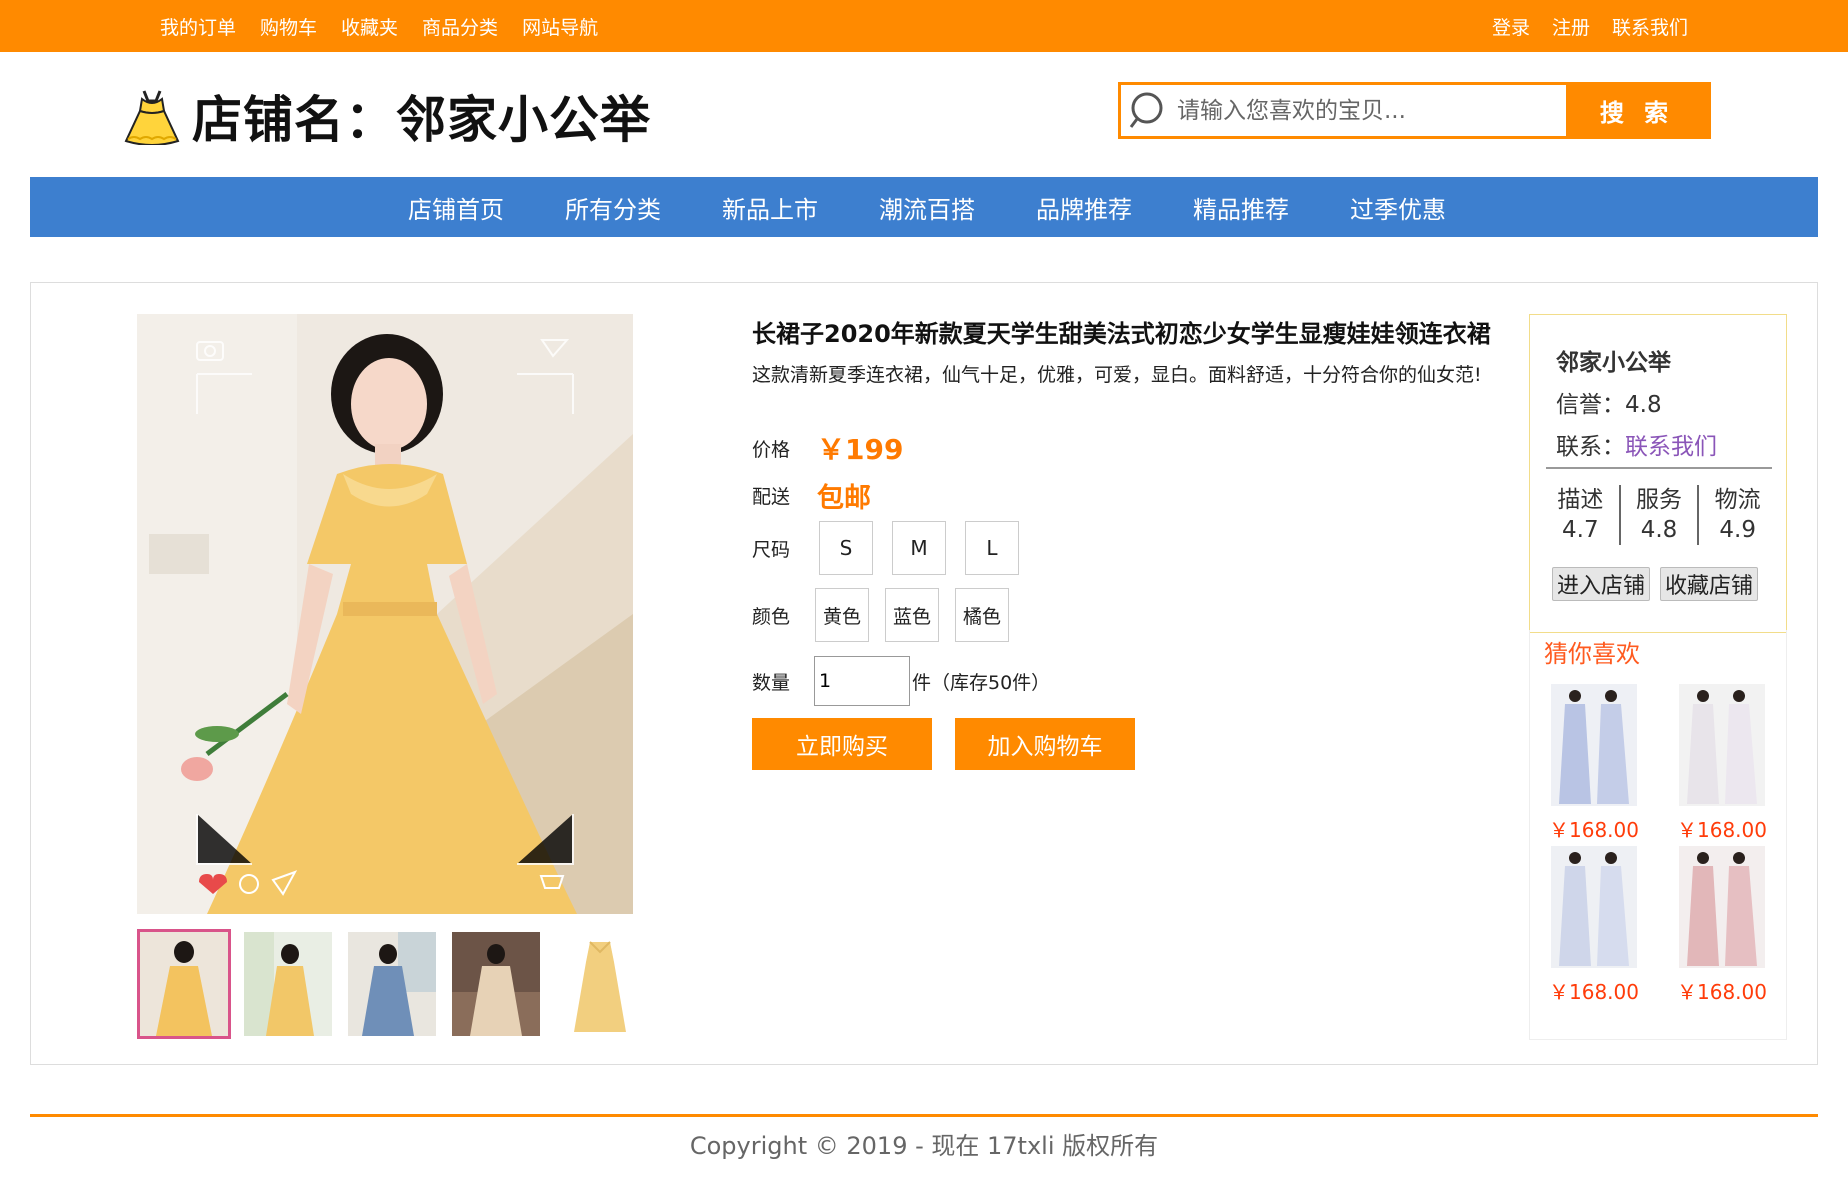  I want to click on shipping-row: 配送 包邮, so click(811, 495).